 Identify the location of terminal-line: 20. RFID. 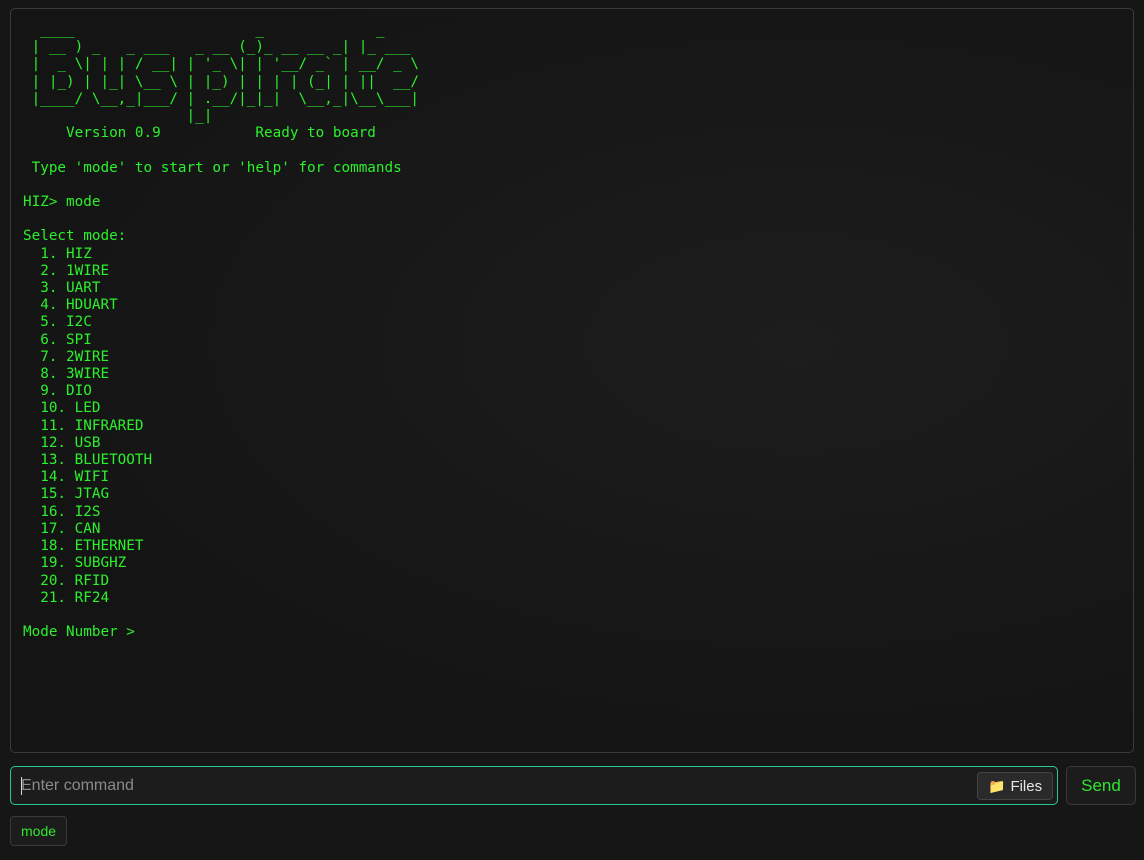
(66, 580).